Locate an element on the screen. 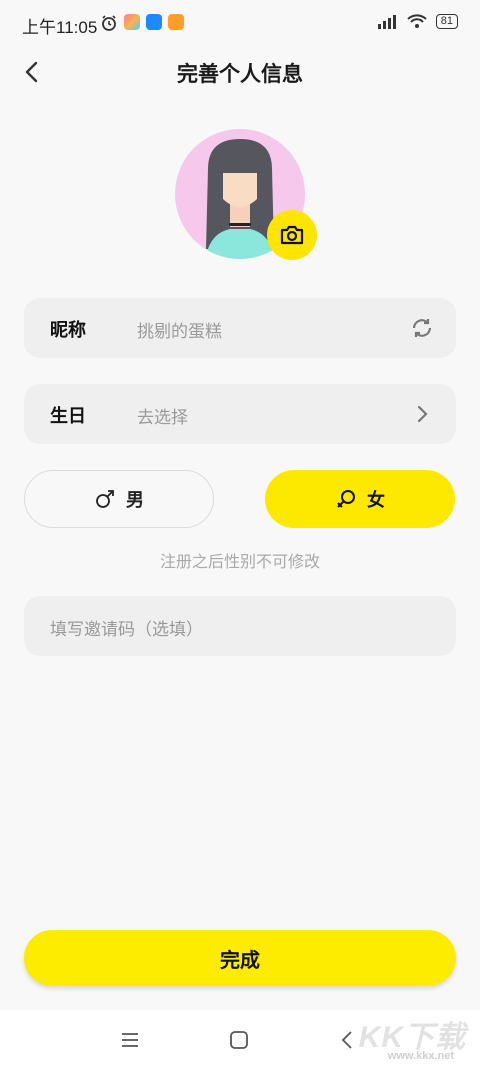 This screenshot has height=1067, width=480. male-icon is located at coordinates (105, 499).